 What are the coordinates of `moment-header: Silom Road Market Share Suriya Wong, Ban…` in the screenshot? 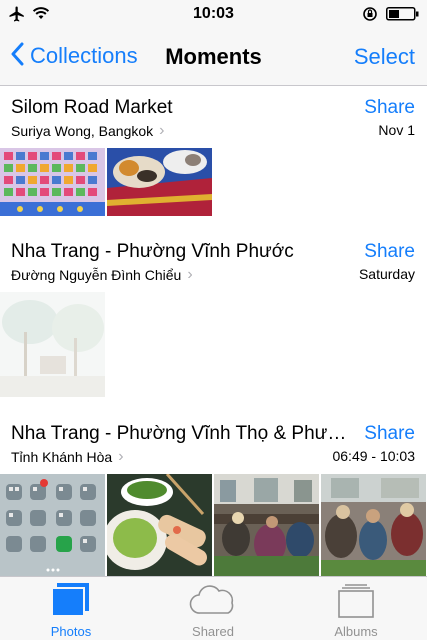 It's located at (213, 117).